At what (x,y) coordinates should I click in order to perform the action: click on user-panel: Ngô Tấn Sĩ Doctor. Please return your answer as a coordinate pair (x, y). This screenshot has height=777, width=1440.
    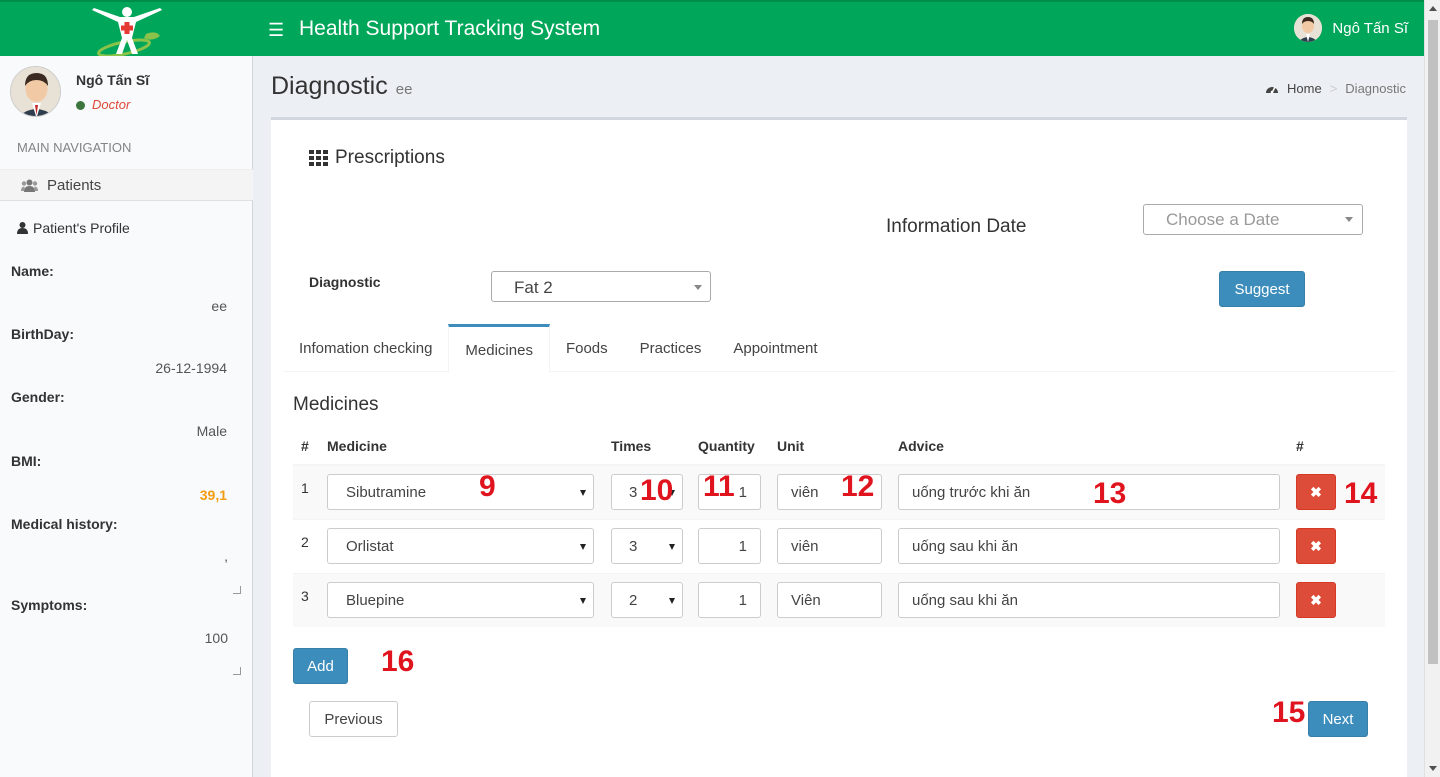
    Looking at the image, I should click on (125, 93).